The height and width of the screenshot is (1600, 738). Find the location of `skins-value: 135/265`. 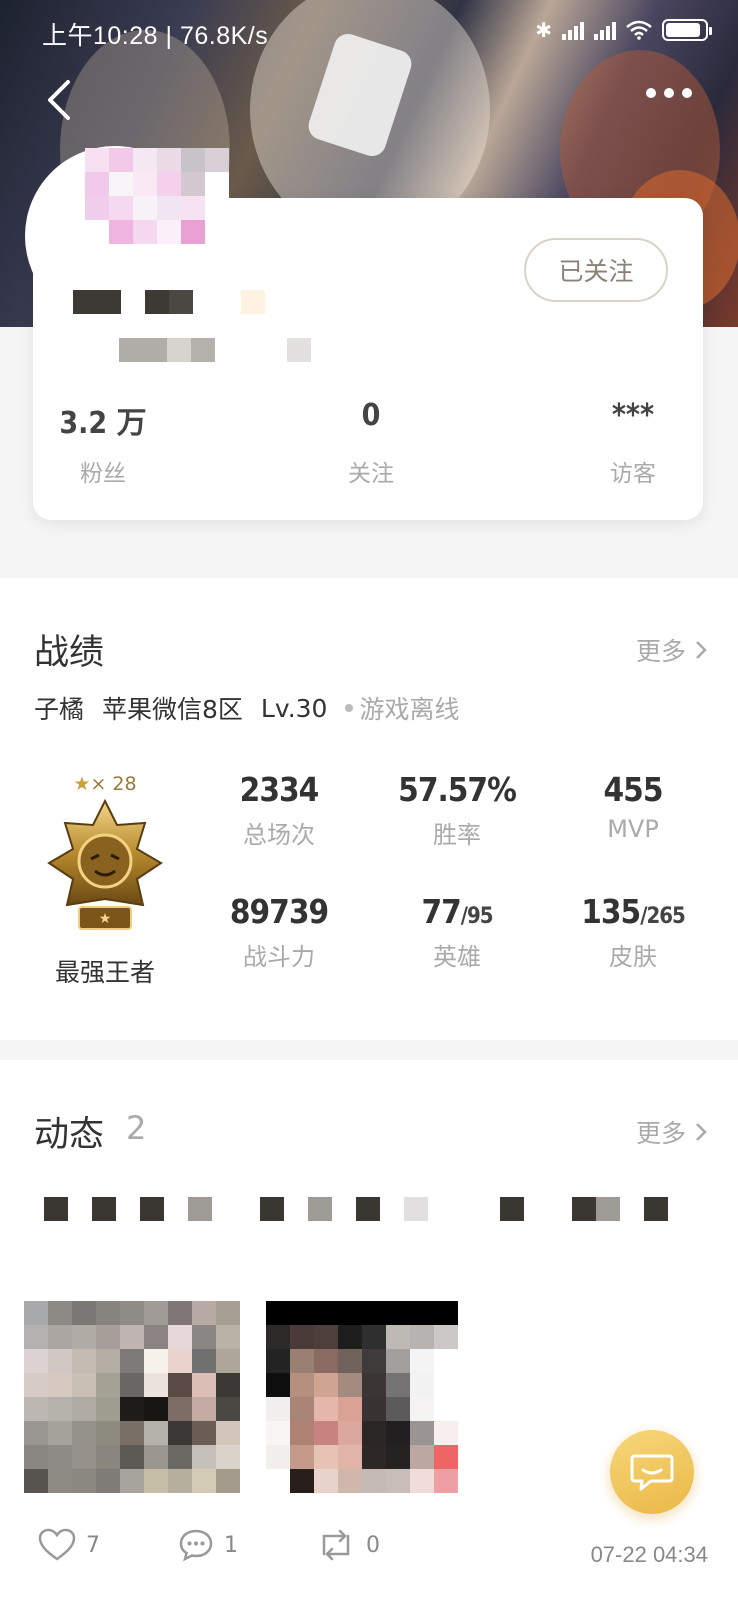

skins-value: 135/265 is located at coordinates (633, 911).